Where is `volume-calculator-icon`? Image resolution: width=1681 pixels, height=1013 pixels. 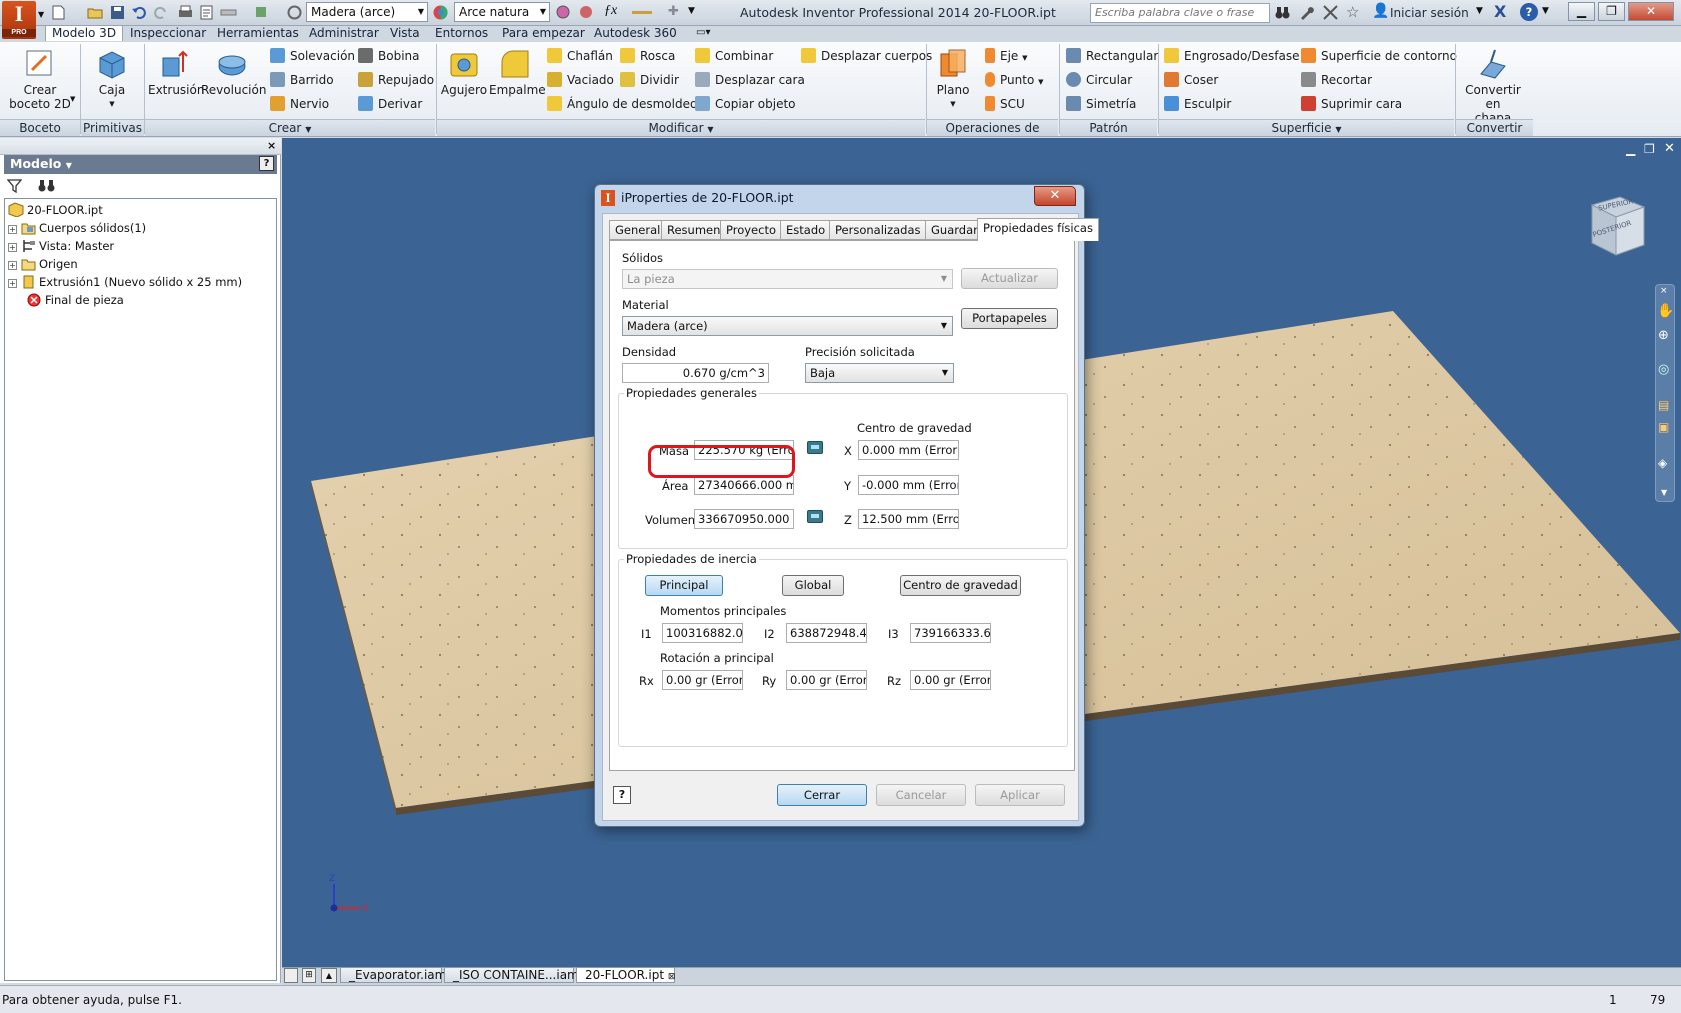 volume-calculator-icon is located at coordinates (815, 516).